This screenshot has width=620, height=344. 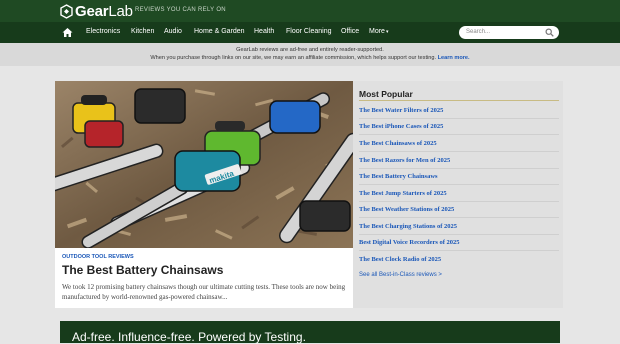 What do you see at coordinates (406, 209) in the screenshot?
I see `popular-link: The Best Weather Stations of 2025` at bounding box center [406, 209].